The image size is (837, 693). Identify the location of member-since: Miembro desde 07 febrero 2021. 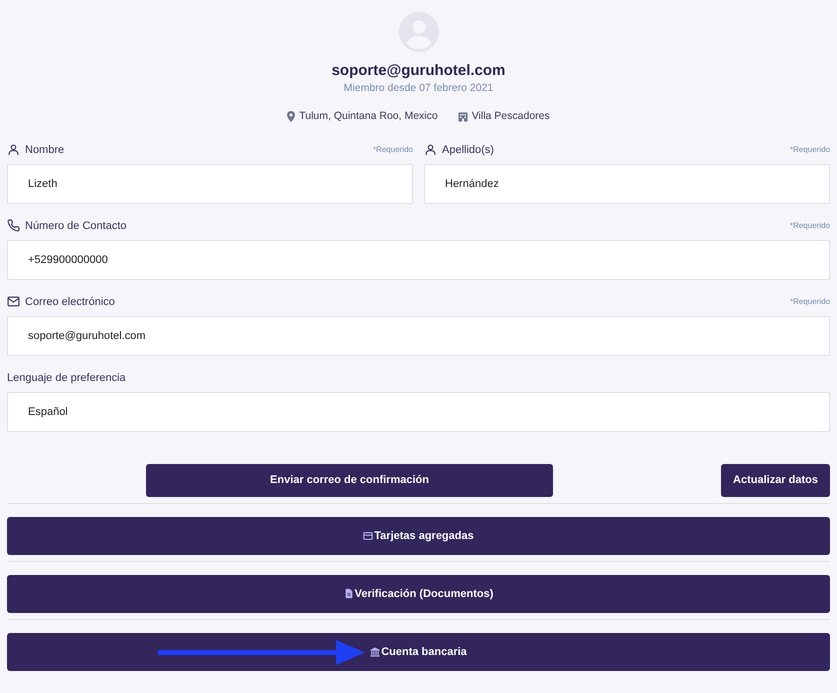
(419, 88).